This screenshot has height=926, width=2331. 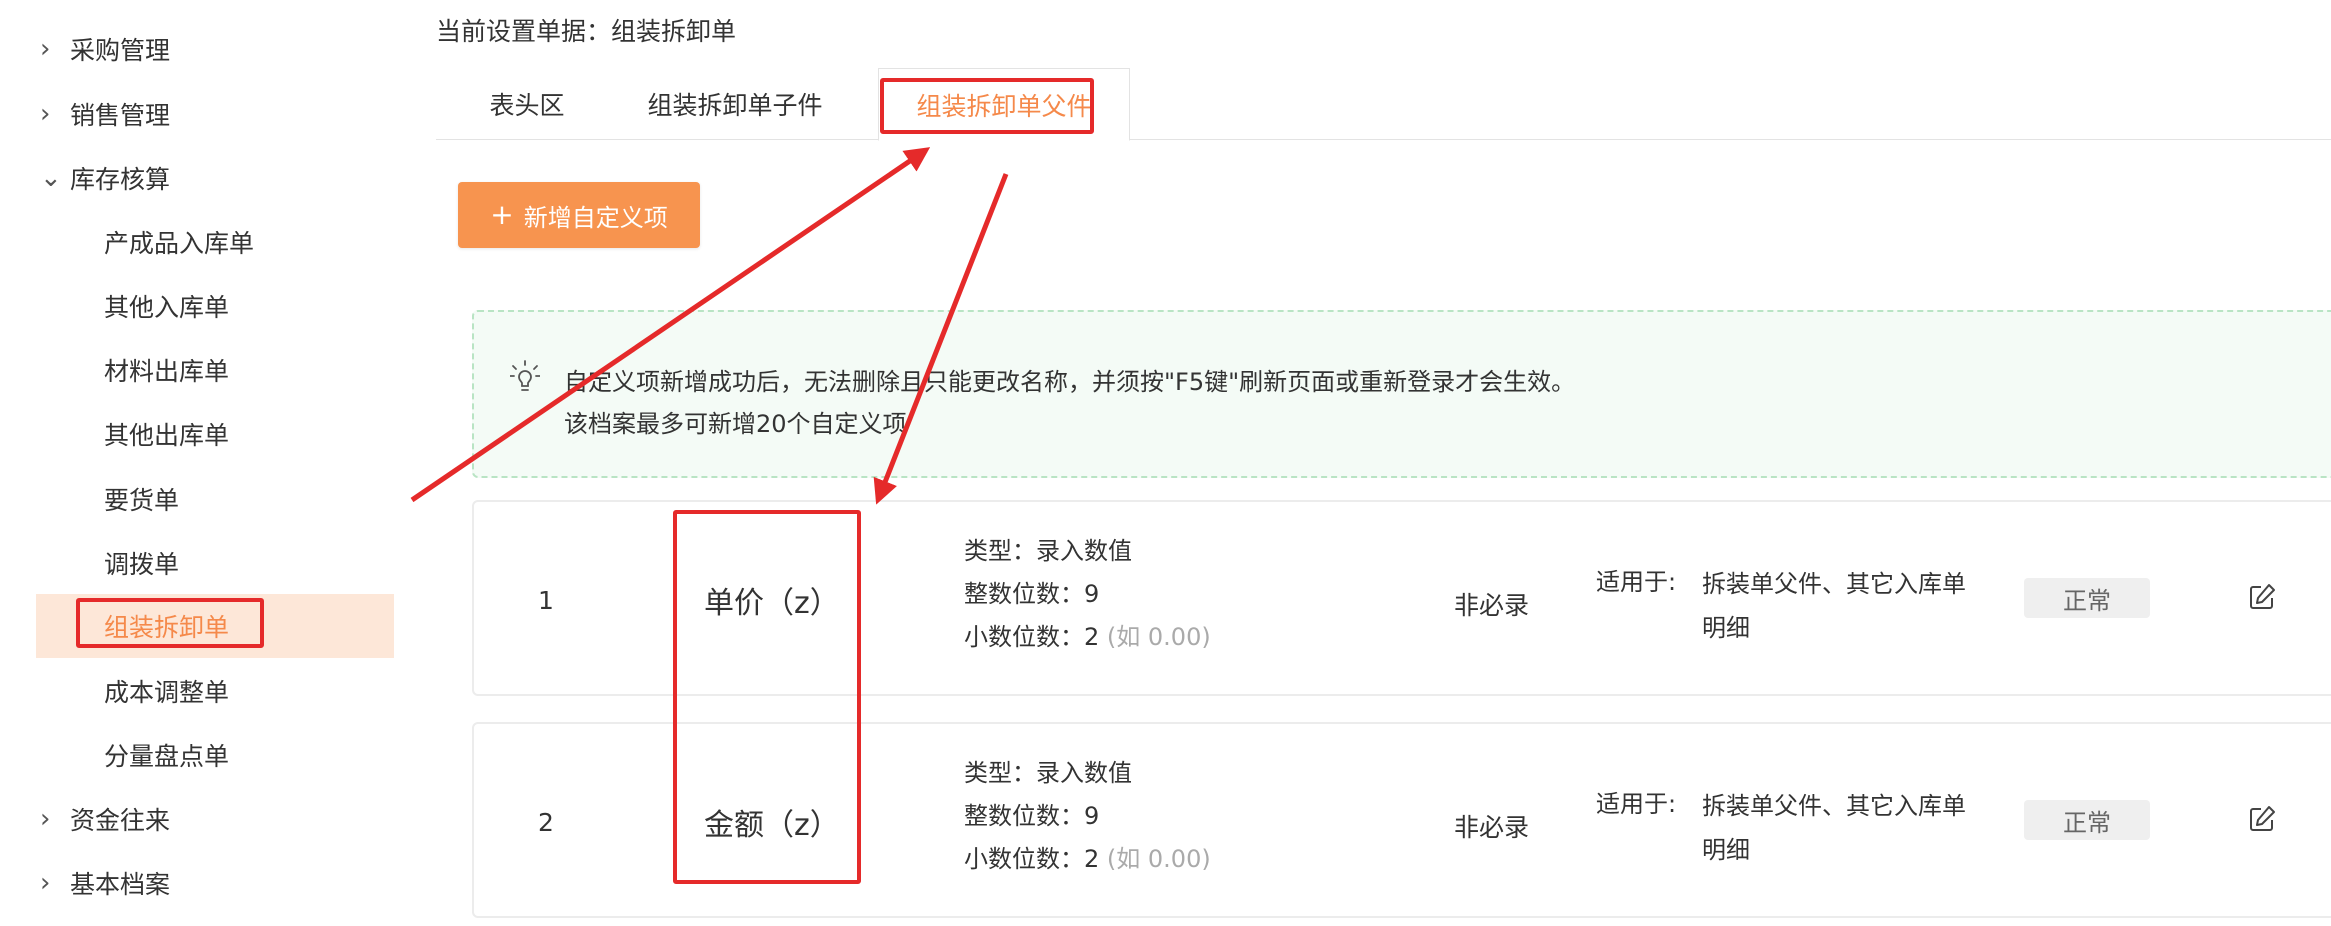 I want to click on sidebar-group-label: 销售管理, so click(x=120, y=115).